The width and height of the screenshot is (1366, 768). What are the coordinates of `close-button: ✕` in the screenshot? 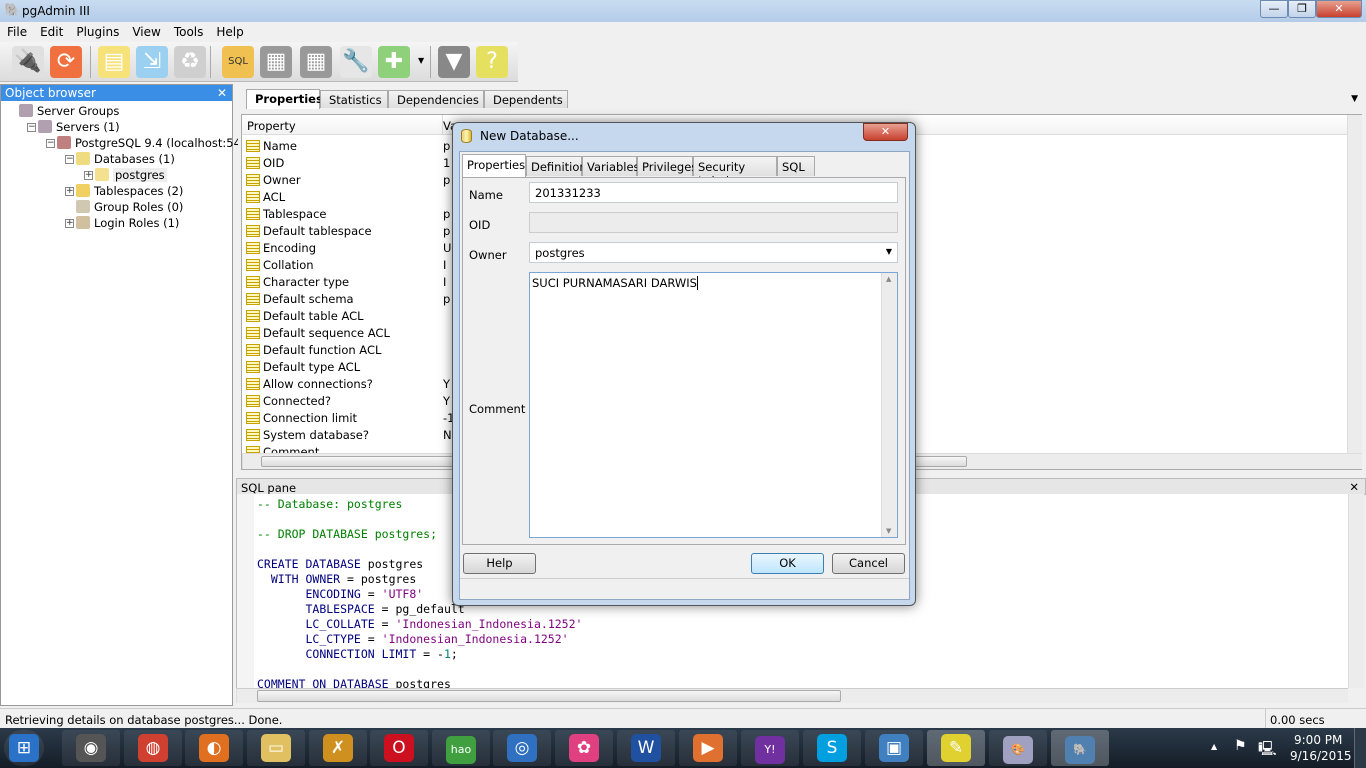 It's located at (1339, 9).